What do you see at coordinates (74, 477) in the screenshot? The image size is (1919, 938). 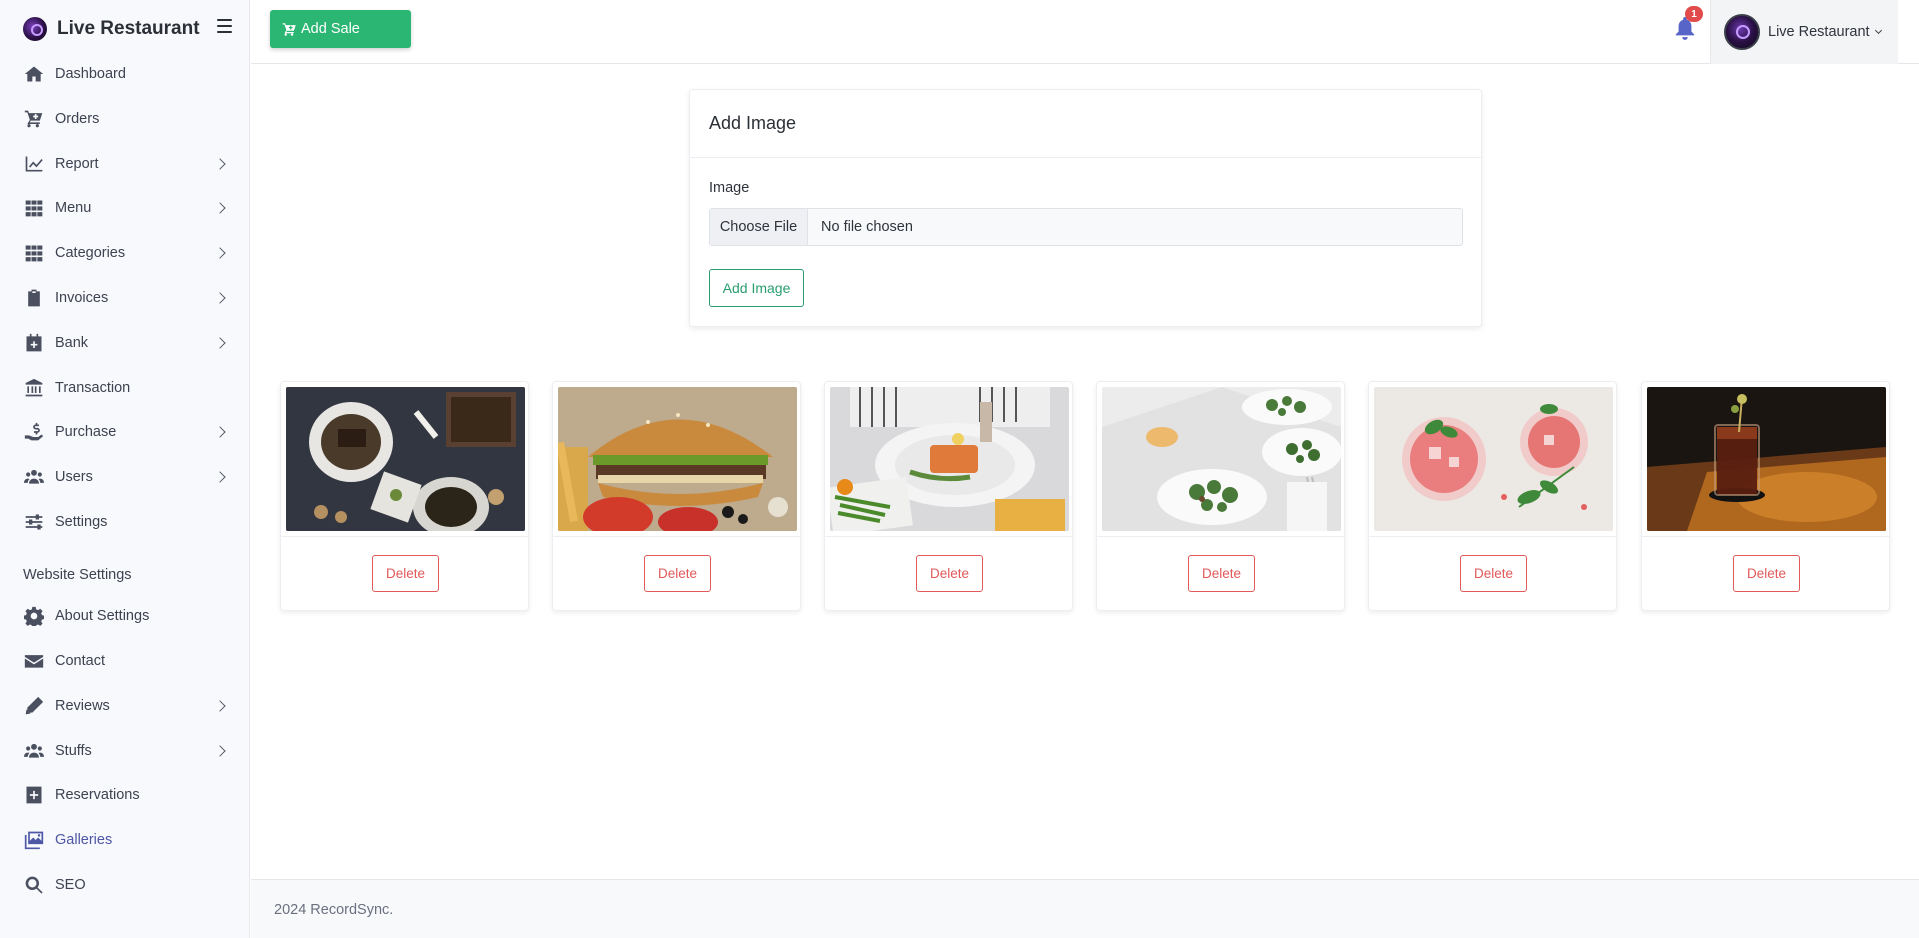 I see `sidebar-item-label: Users` at bounding box center [74, 477].